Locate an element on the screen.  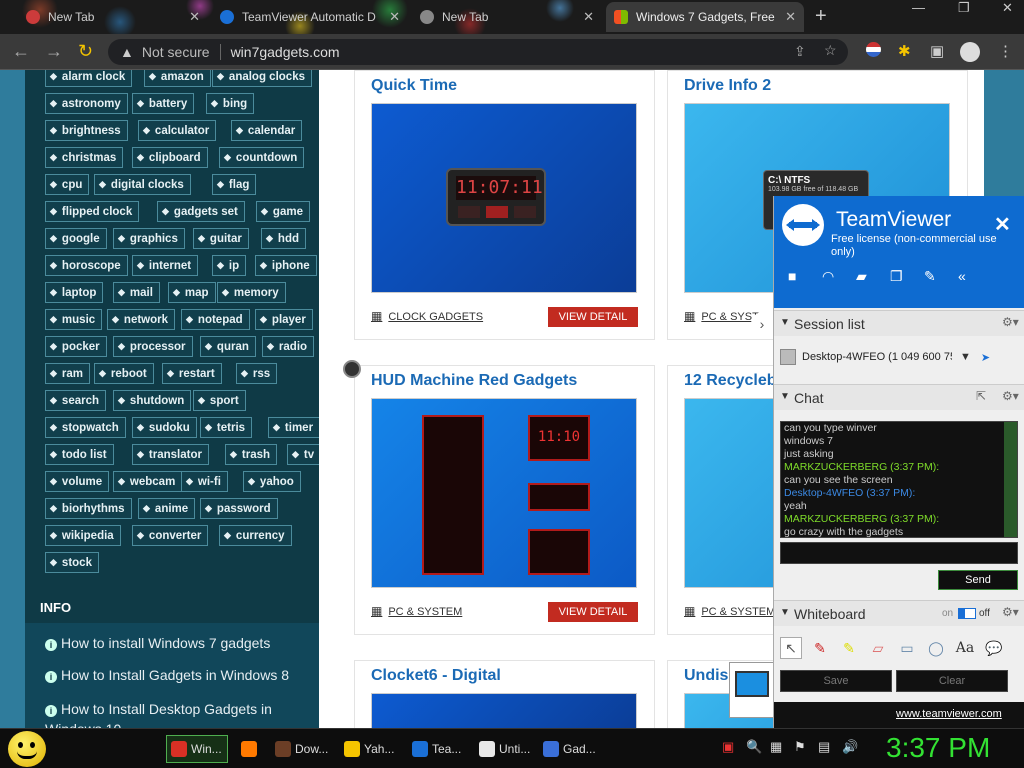
tag-link: ◆ trash is located at coordinates (251, 454).